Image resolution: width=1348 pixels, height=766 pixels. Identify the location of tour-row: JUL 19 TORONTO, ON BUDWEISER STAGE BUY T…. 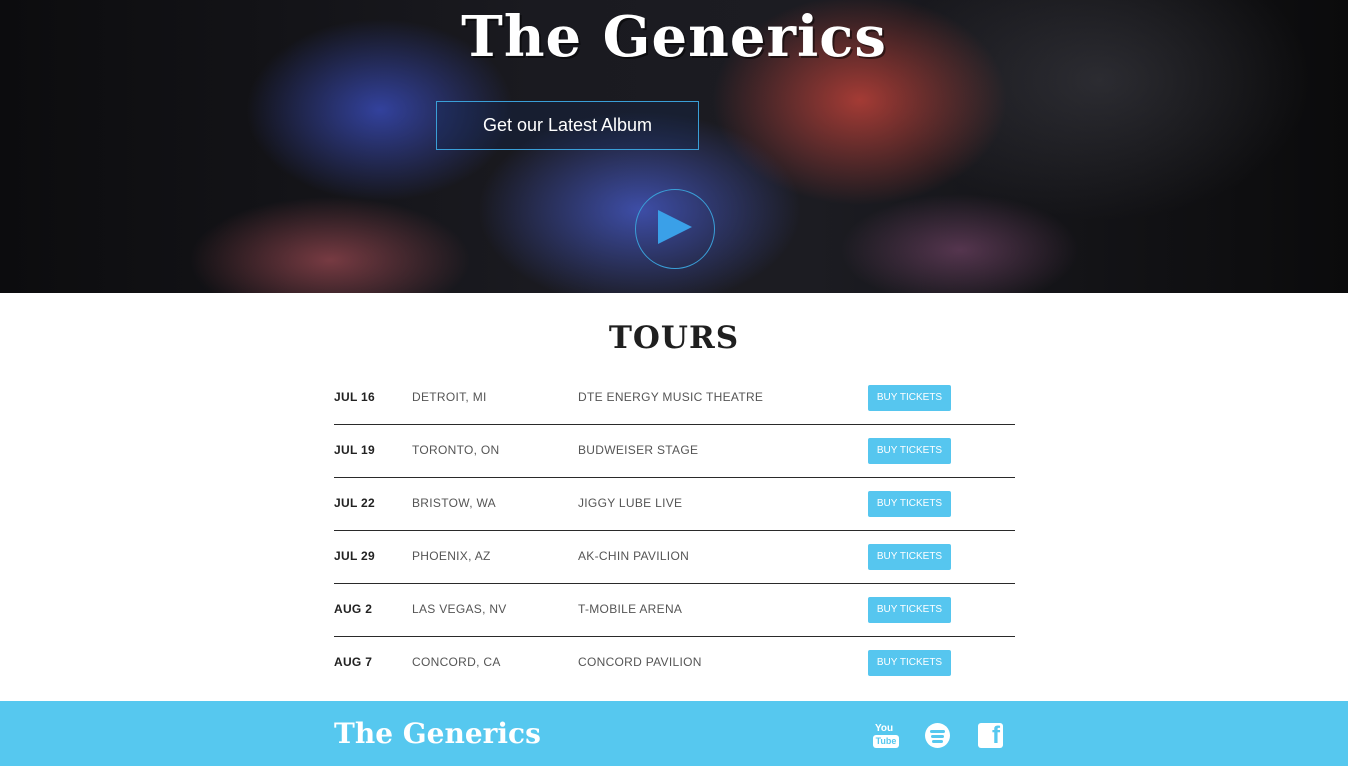
(674, 451).